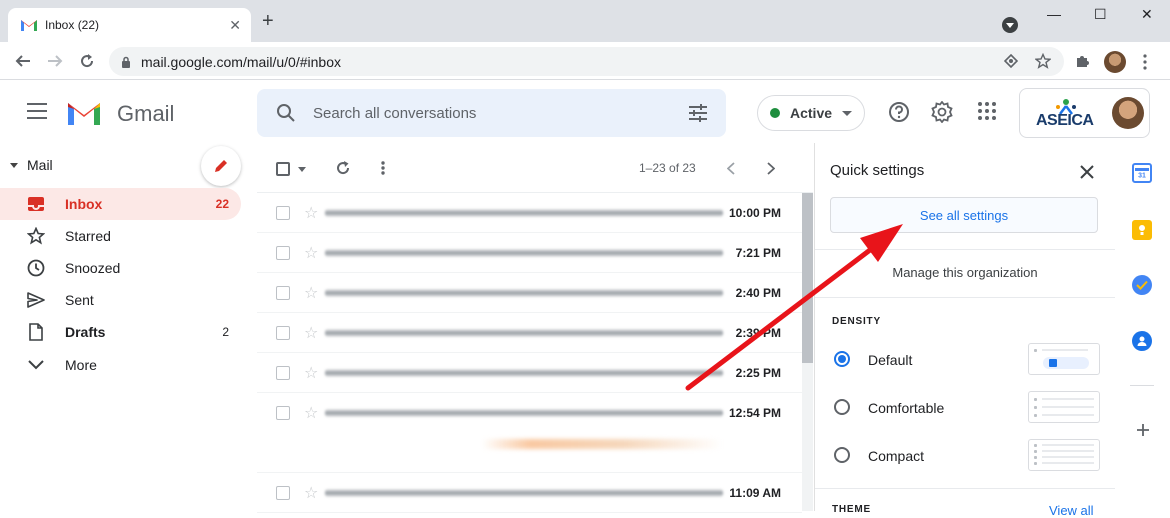 Image resolution: width=1170 pixels, height=518 pixels. Describe the element at coordinates (1043, 61) in the screenshot. I see `bookmark-star-icon` at that location.